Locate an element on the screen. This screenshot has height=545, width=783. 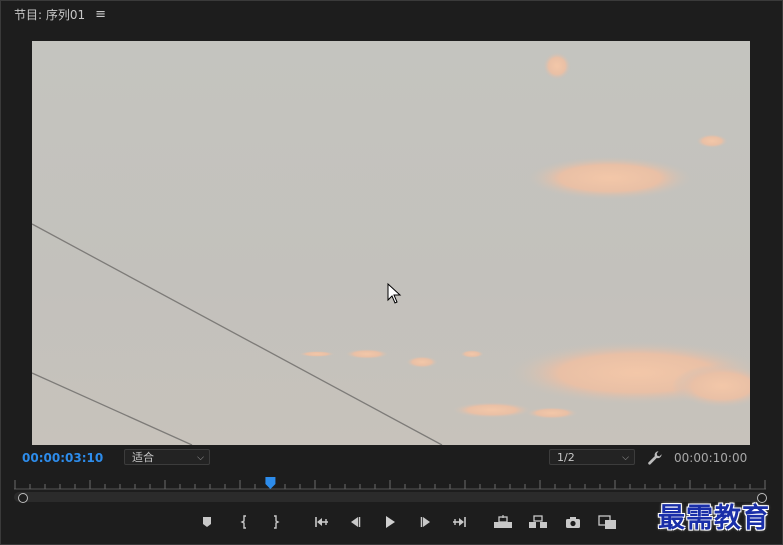
lift-button is located at coordinates (503, 522).